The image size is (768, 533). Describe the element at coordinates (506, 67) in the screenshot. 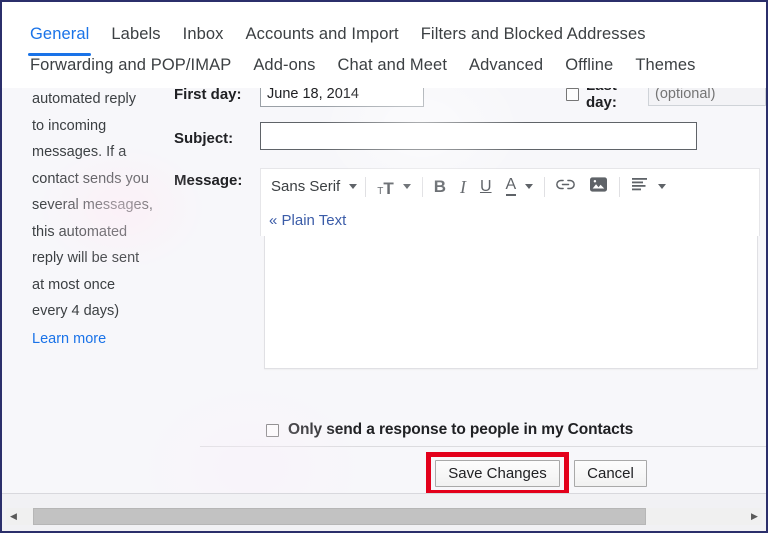

I see `tab-advanced: Advanced` at that location.